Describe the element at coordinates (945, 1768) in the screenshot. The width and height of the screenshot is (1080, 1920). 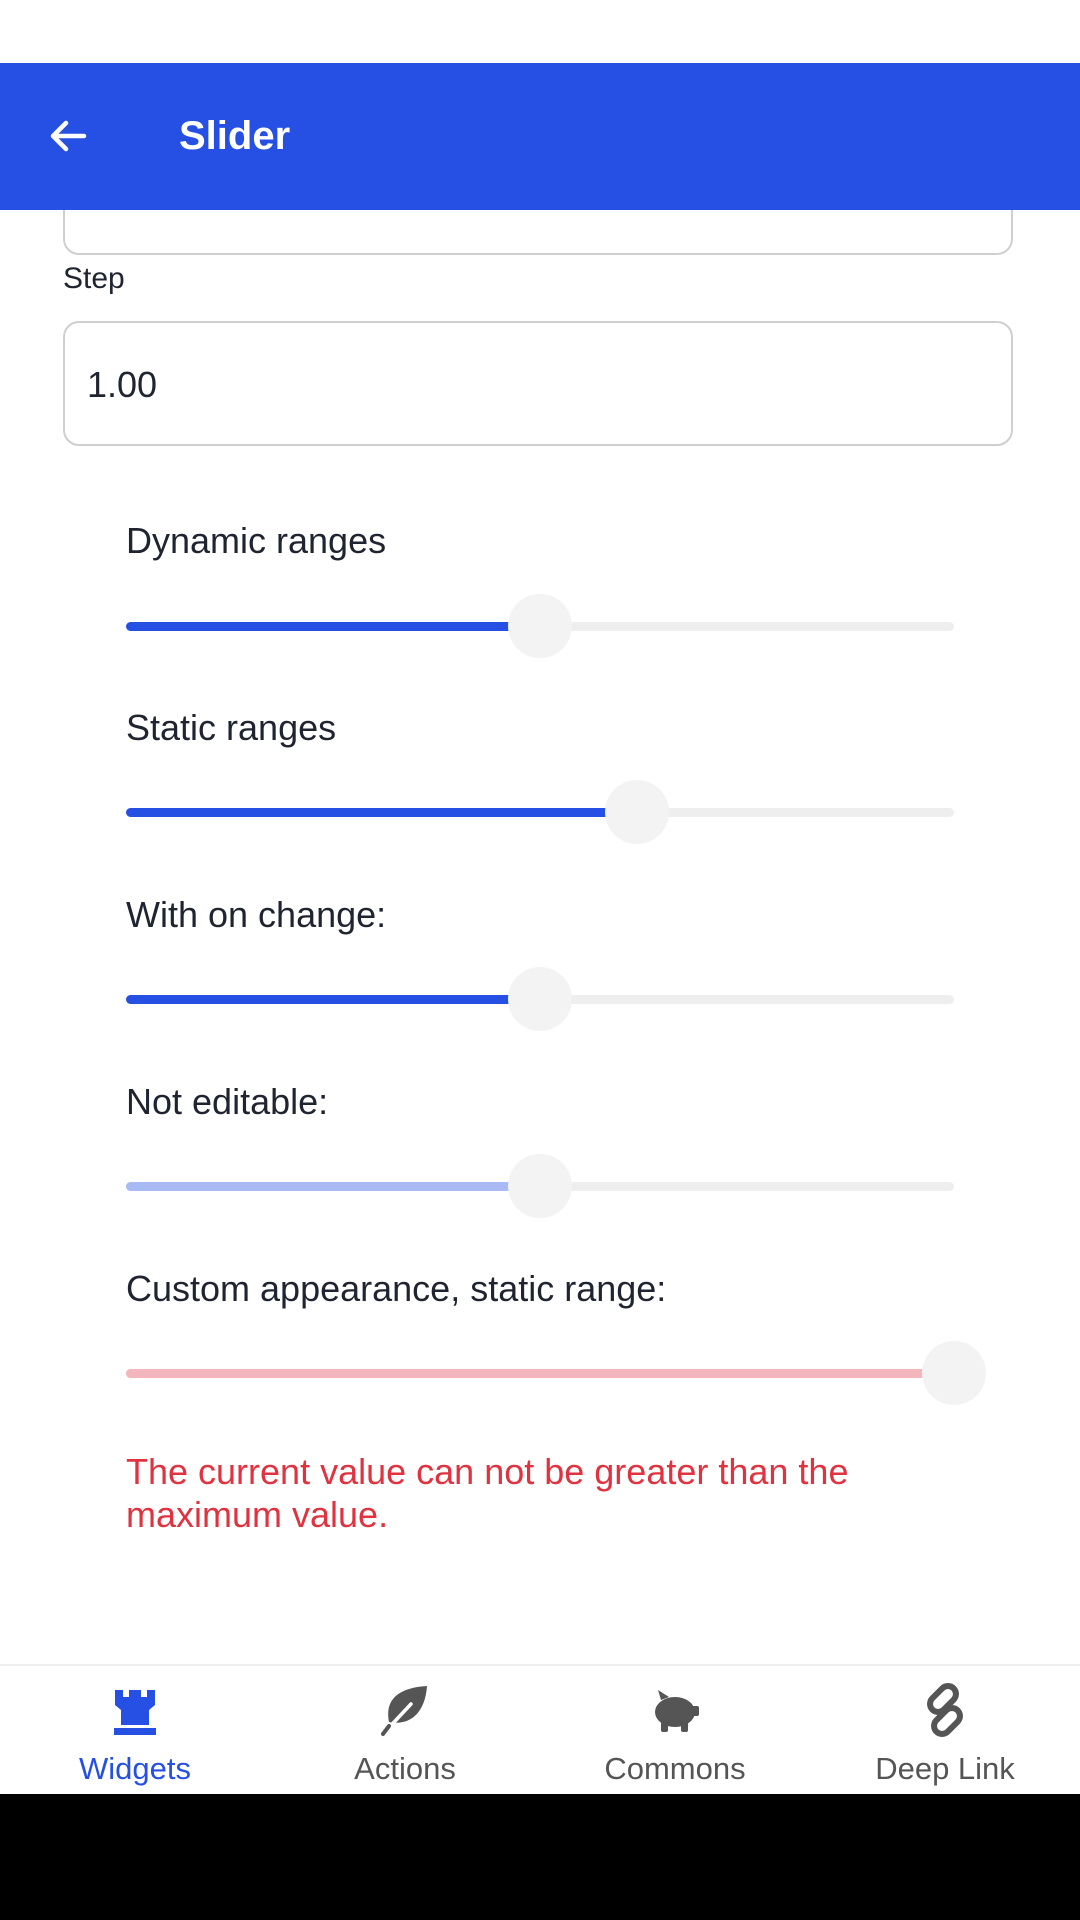
I see `nav-label: Deep Link` at that location.